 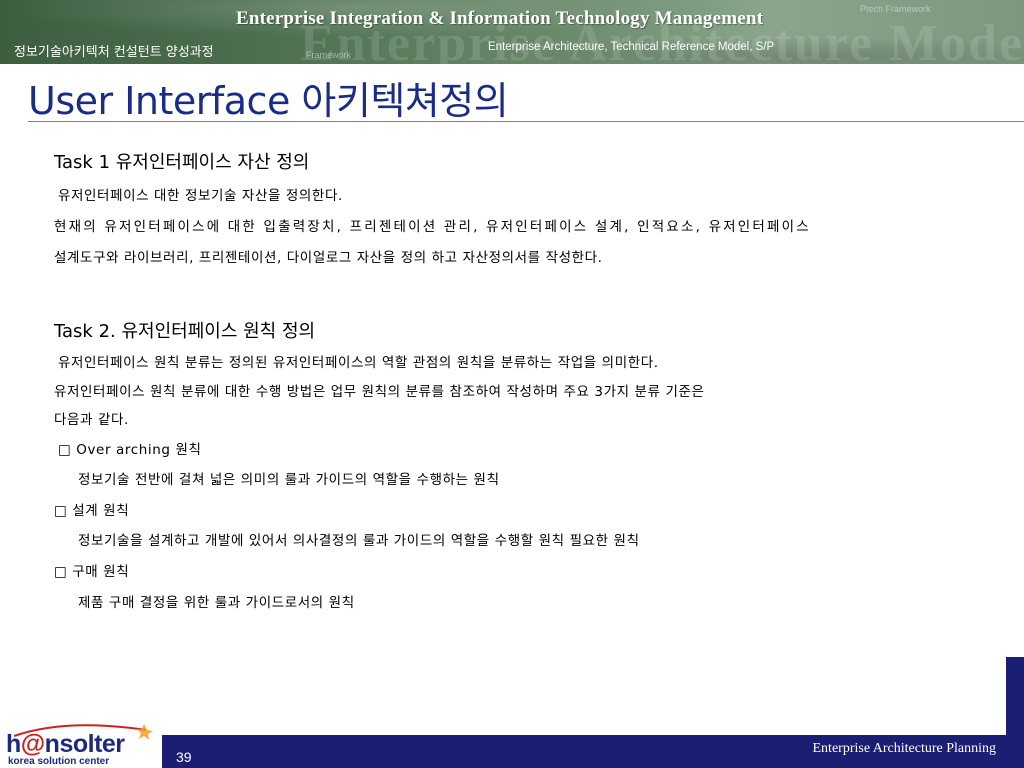 What do you see at coordinates (92, 511) in the screenshot?
I see `principle-item-label: □ 설계 원칙` at bounding box center [92, 511].